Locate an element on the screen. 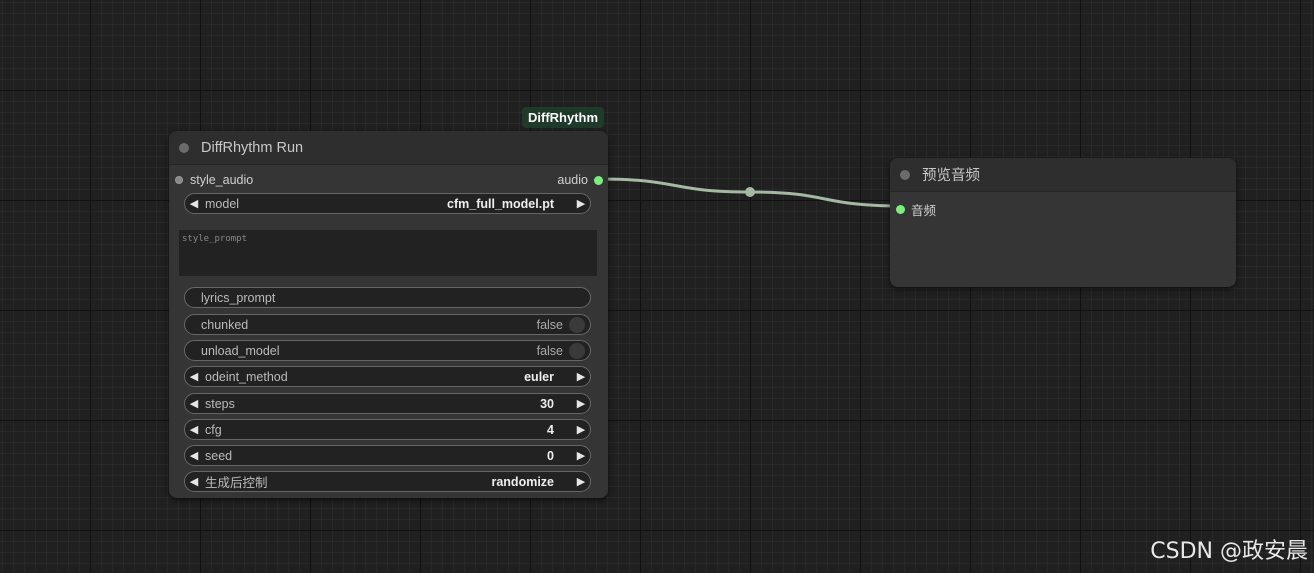 This screenshot has width=1314, height=573. widget-label: lyrics_prompt is located at coordinates (238, 297).